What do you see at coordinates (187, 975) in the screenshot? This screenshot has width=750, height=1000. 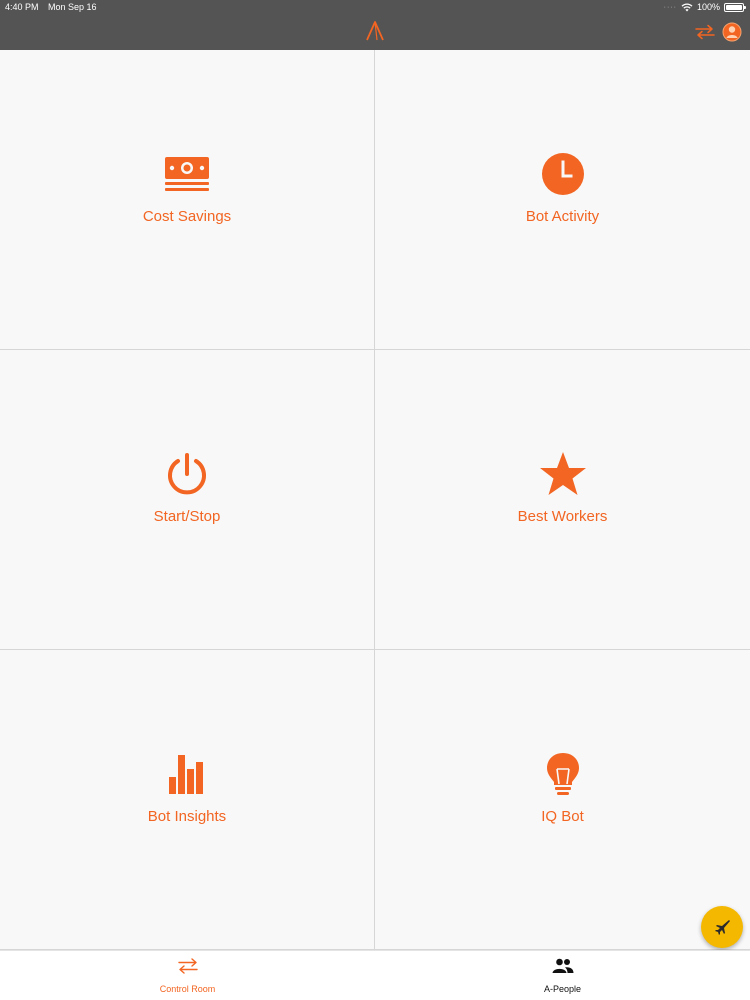 I see `tab-control-room: Control Room` at bounding box center [187, 975].